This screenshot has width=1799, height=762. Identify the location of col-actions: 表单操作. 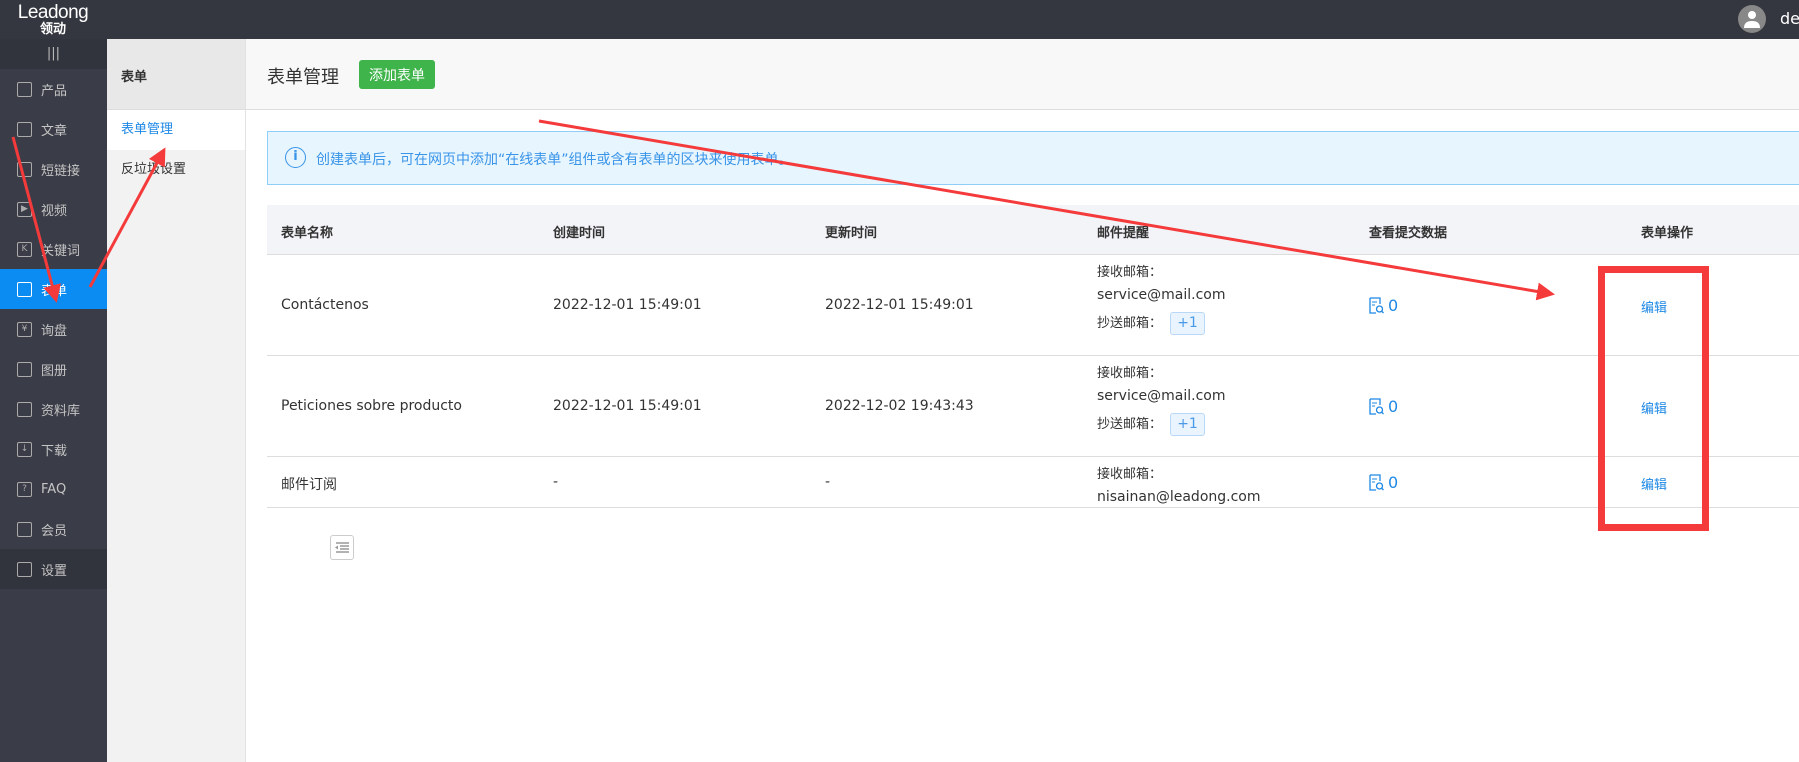
(1667, 233).